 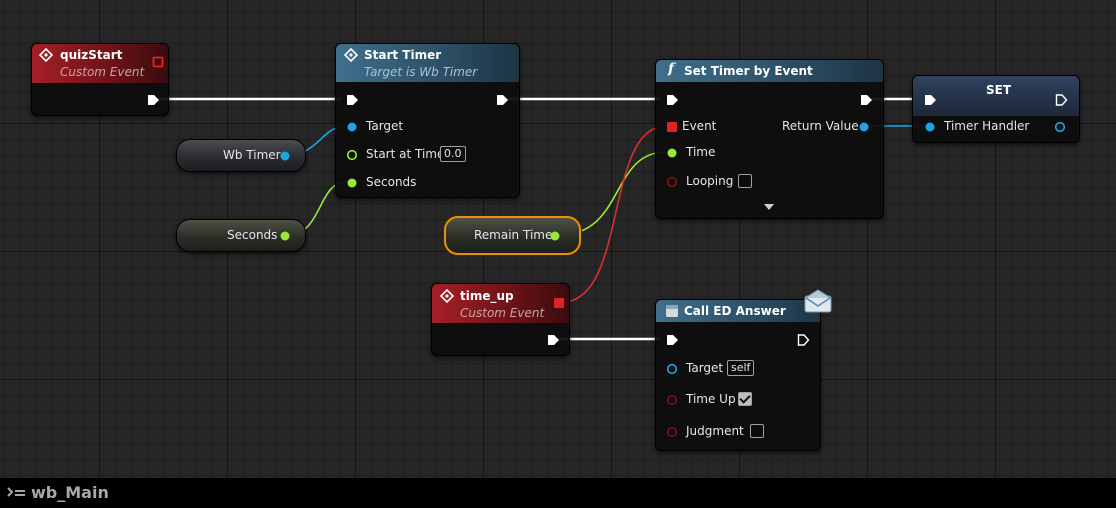 I want to click on return-value-pin, so click(x=864, y=127).